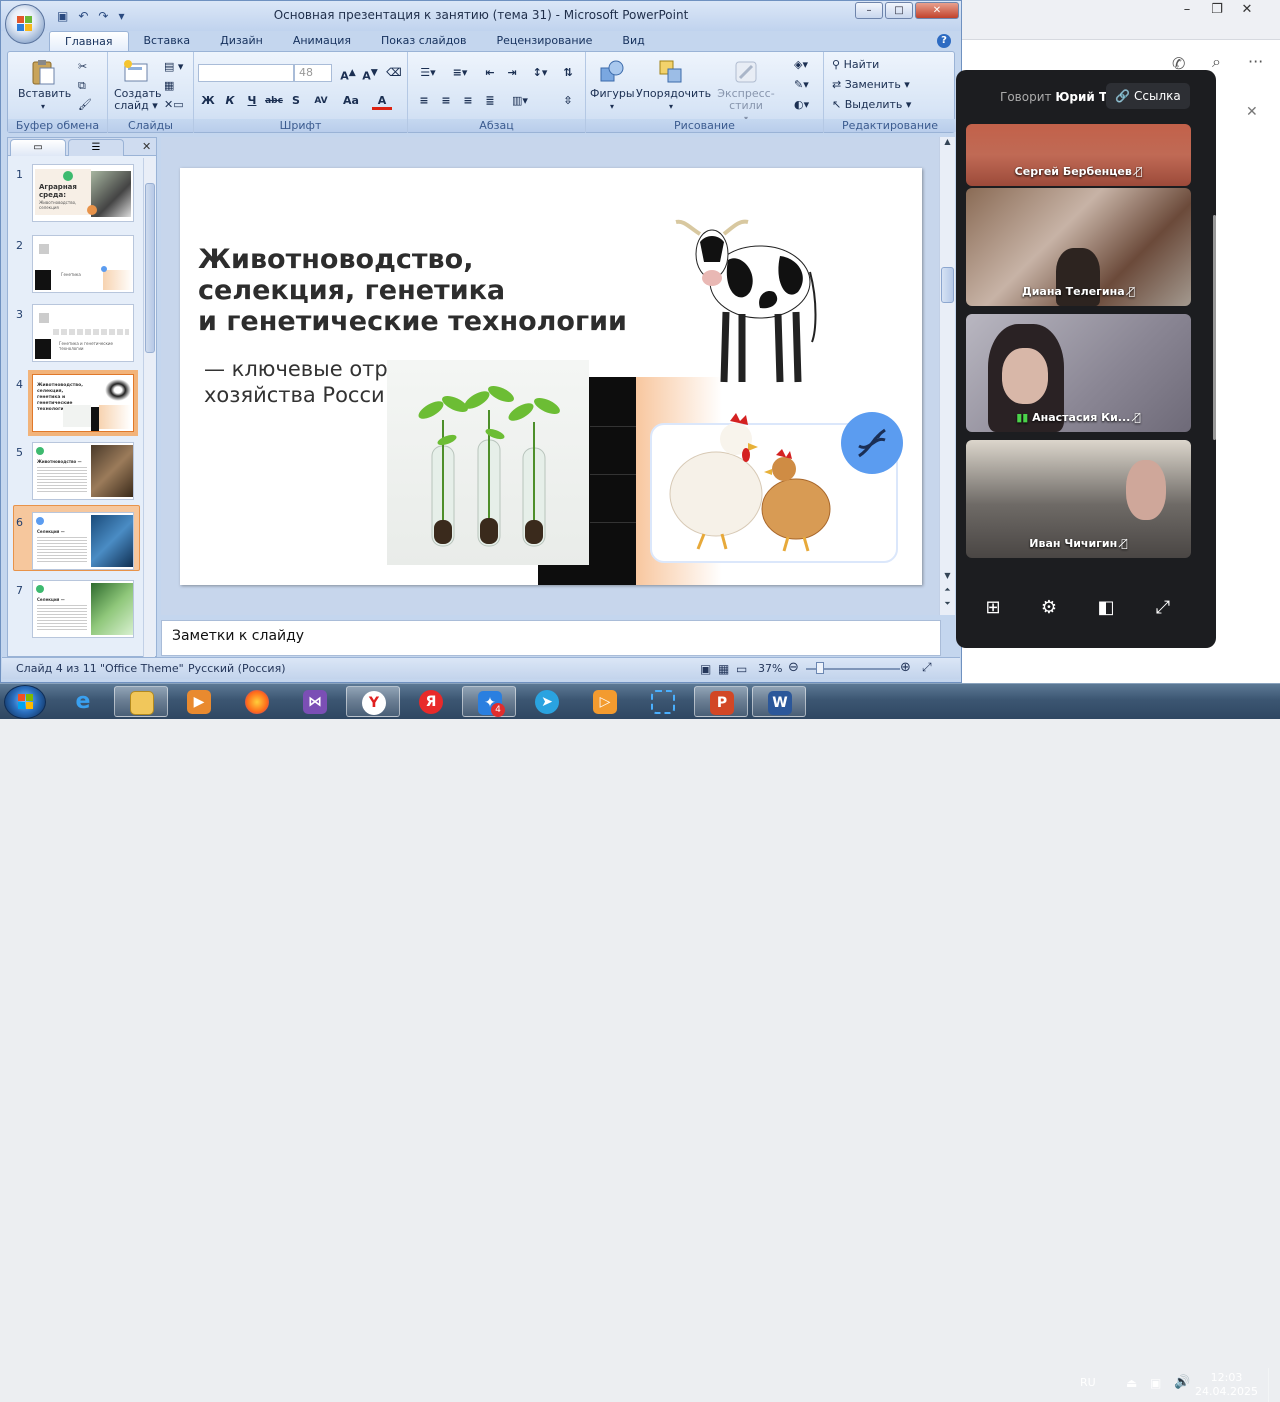 Image resolution: width=1280 pixels, height=1402 pixels. What do you see at coordinates (167, 41) in the screenshot?
I see `tab-insert: Вставка` at bounding box center [167, 41].